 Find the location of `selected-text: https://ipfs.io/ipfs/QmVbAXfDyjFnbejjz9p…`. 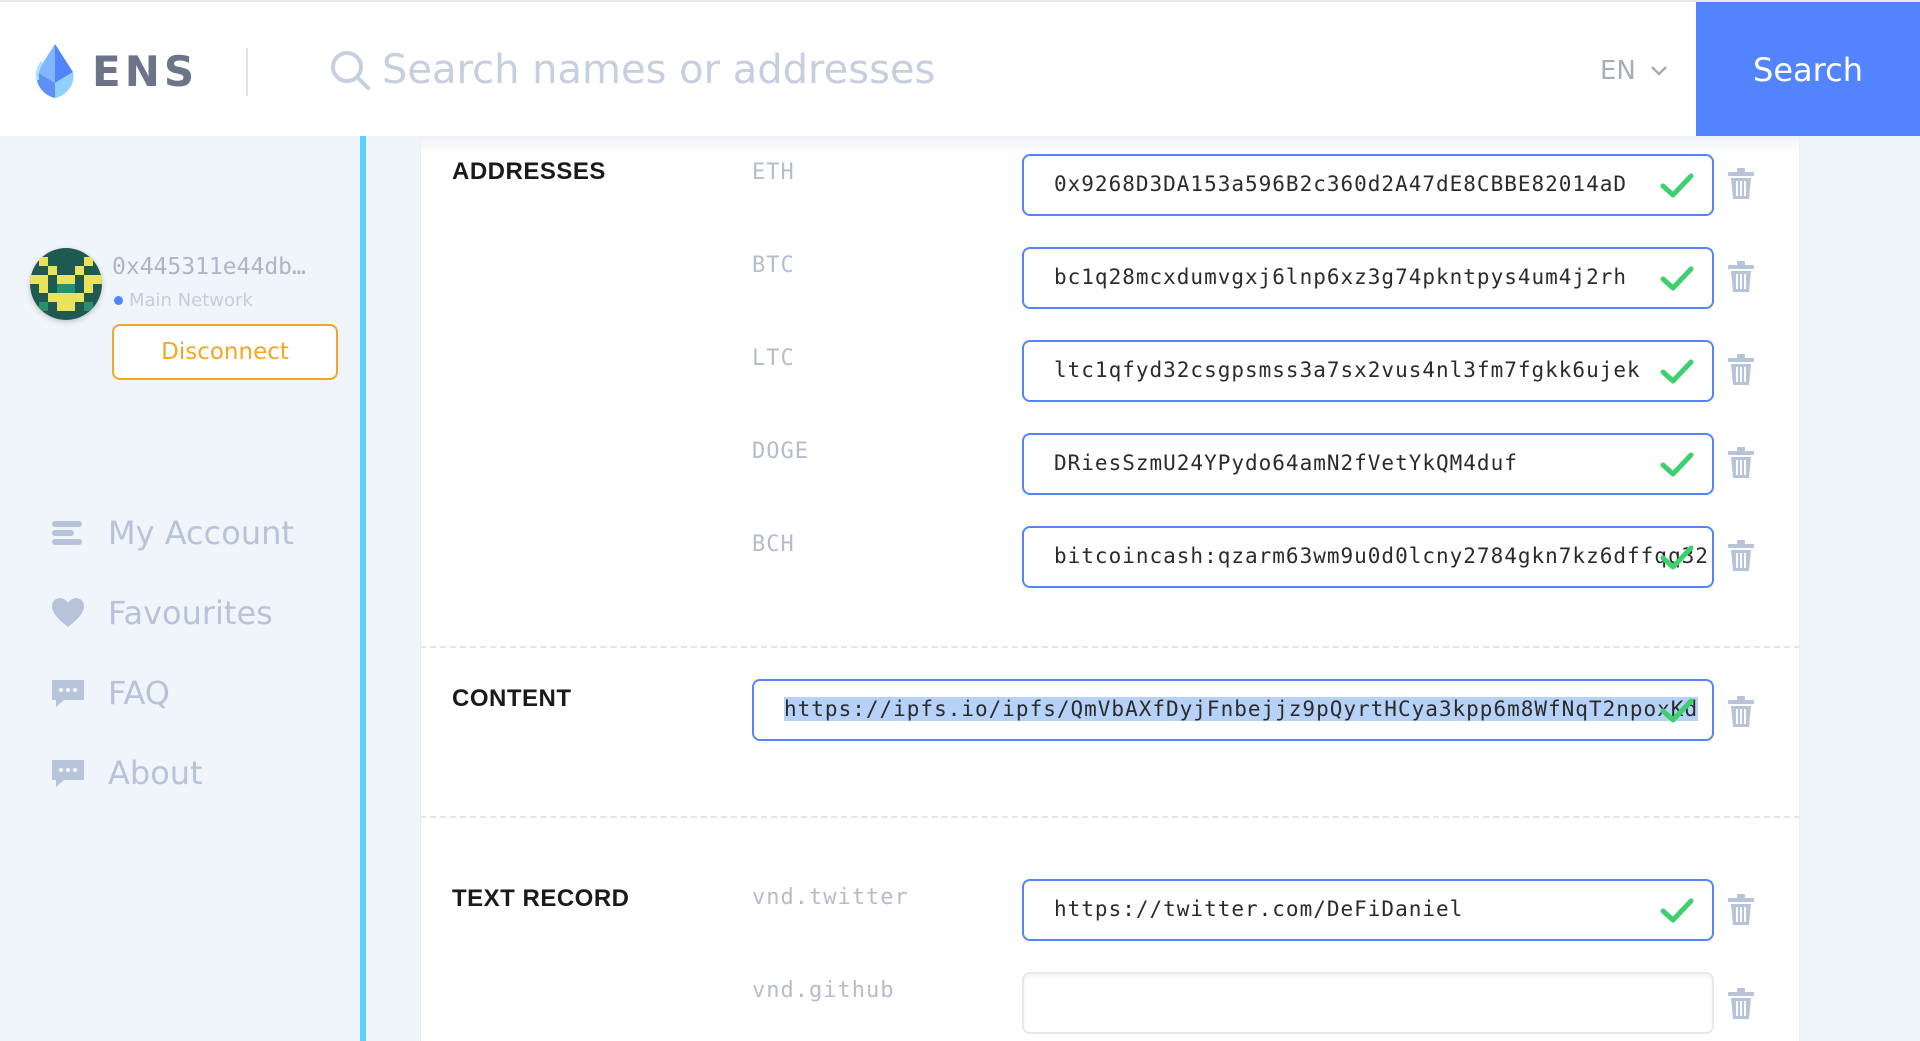

selected-text: https://ipfs.io/ipfs/QmVbAXfDyjFnbejjz9p… is located at coordinates (1241, 709).